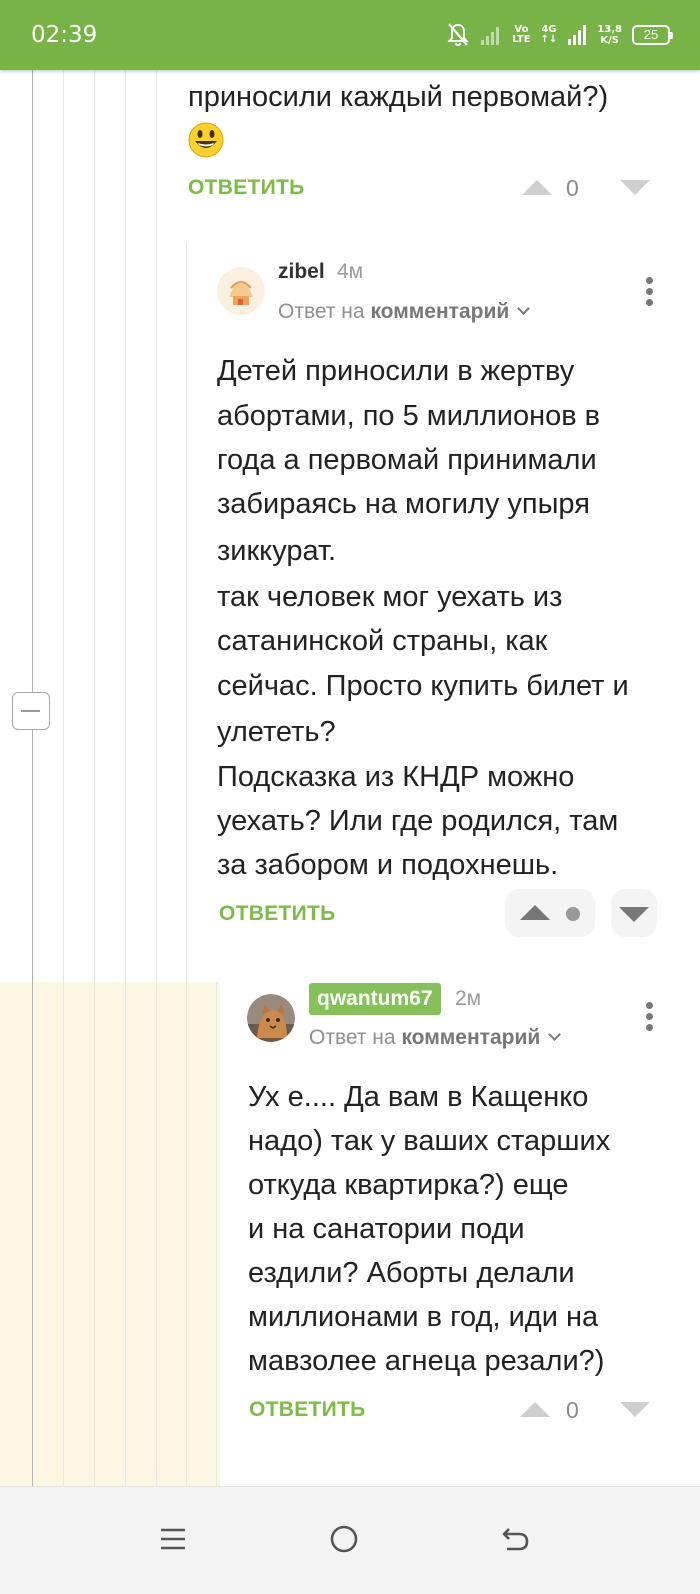 The image size is (700, 1594). What do you see at coordinates (423, 686) in the screenshot?
I see `comment-text-line: сейчас. Просто купить билет и` at bounding box center [423, 686].